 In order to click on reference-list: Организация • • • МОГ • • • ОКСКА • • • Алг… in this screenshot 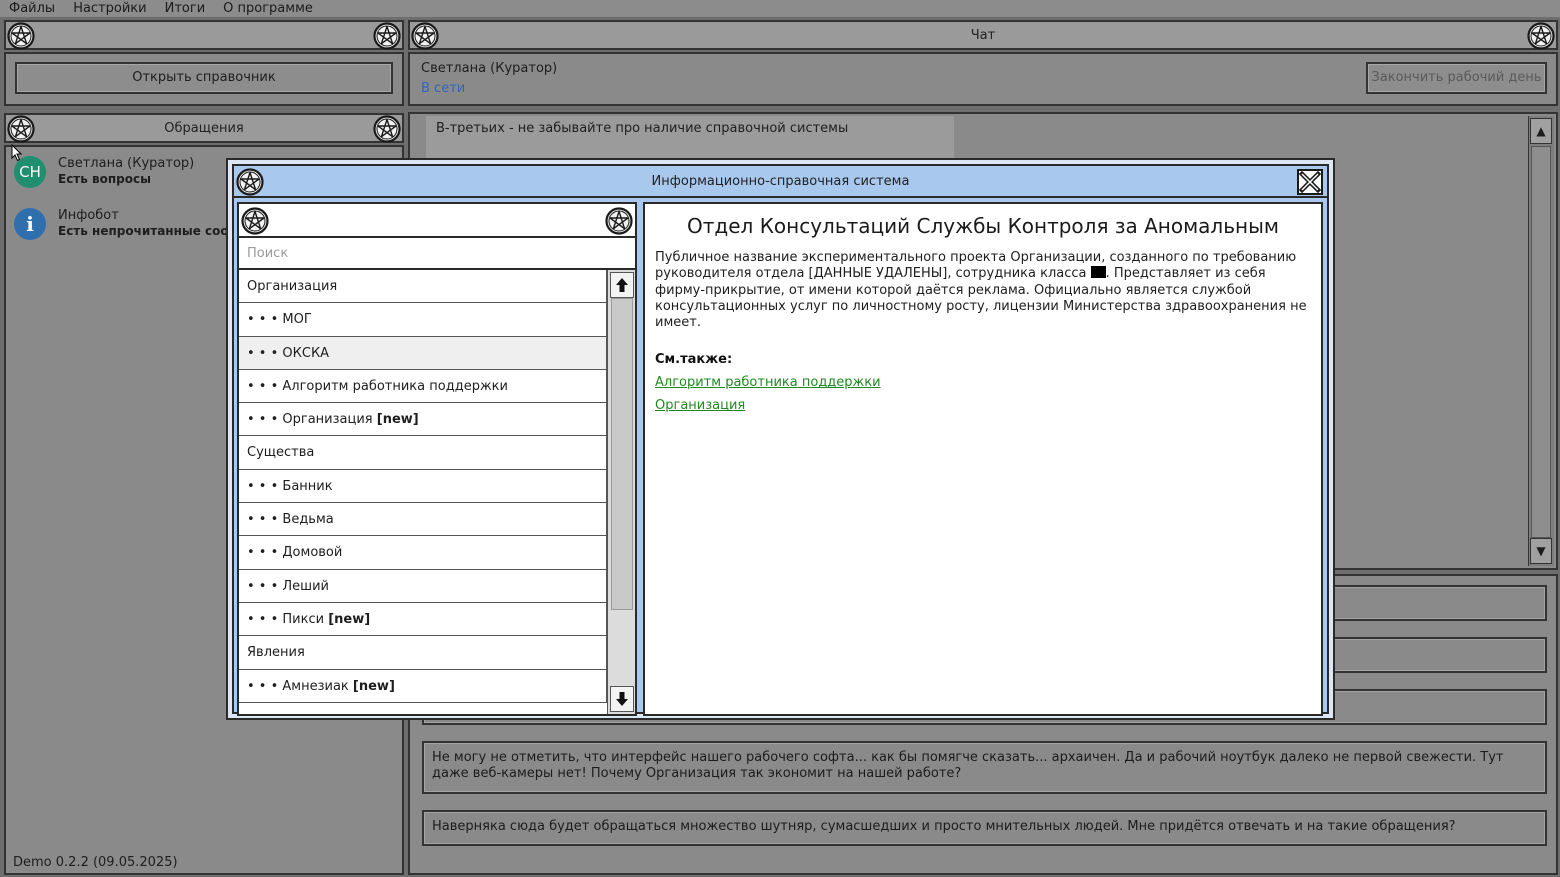, I will do `click(423, 492)`.